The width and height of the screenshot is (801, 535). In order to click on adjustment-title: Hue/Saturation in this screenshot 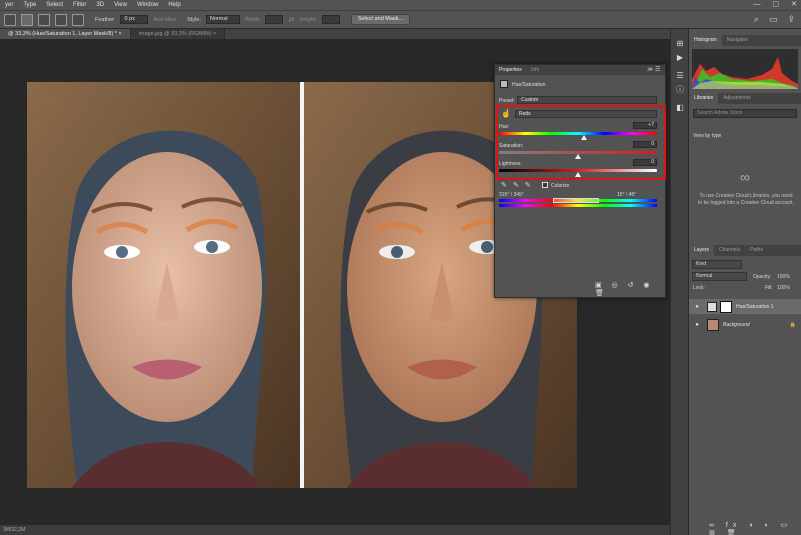, I will do `click(529, 85)`.